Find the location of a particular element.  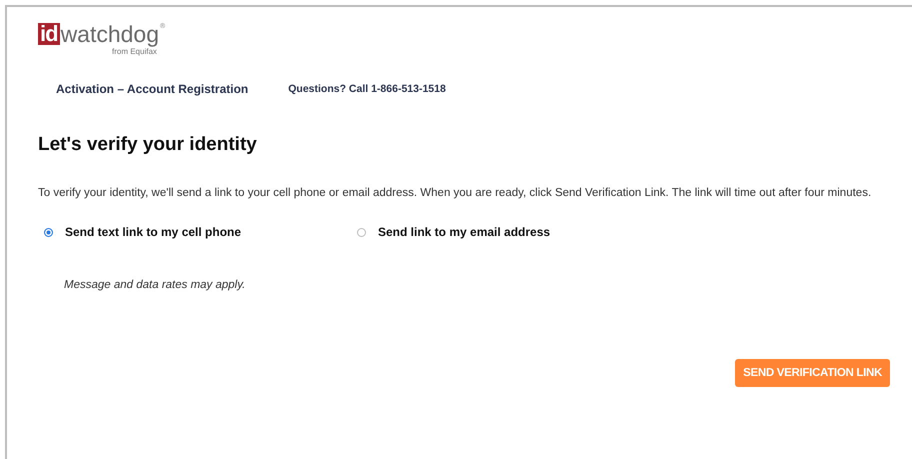

header-text: Questions? Call 1-866-513-1518 is located at coordinates (367, 89).